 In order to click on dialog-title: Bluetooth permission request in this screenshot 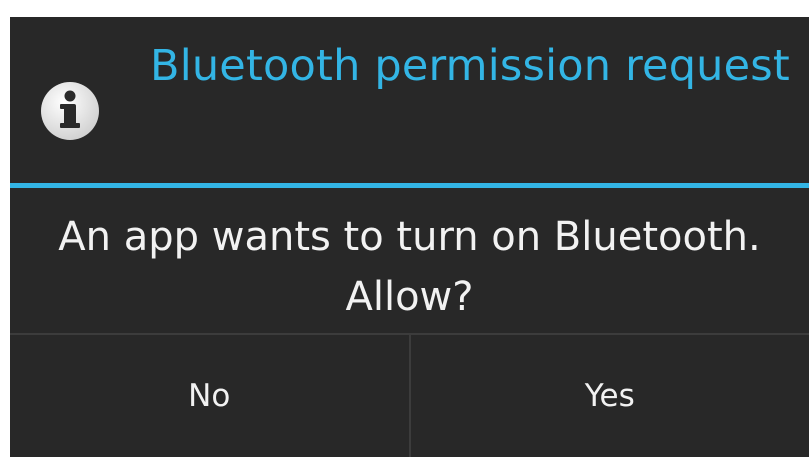, I will do `click(470, 66)`.